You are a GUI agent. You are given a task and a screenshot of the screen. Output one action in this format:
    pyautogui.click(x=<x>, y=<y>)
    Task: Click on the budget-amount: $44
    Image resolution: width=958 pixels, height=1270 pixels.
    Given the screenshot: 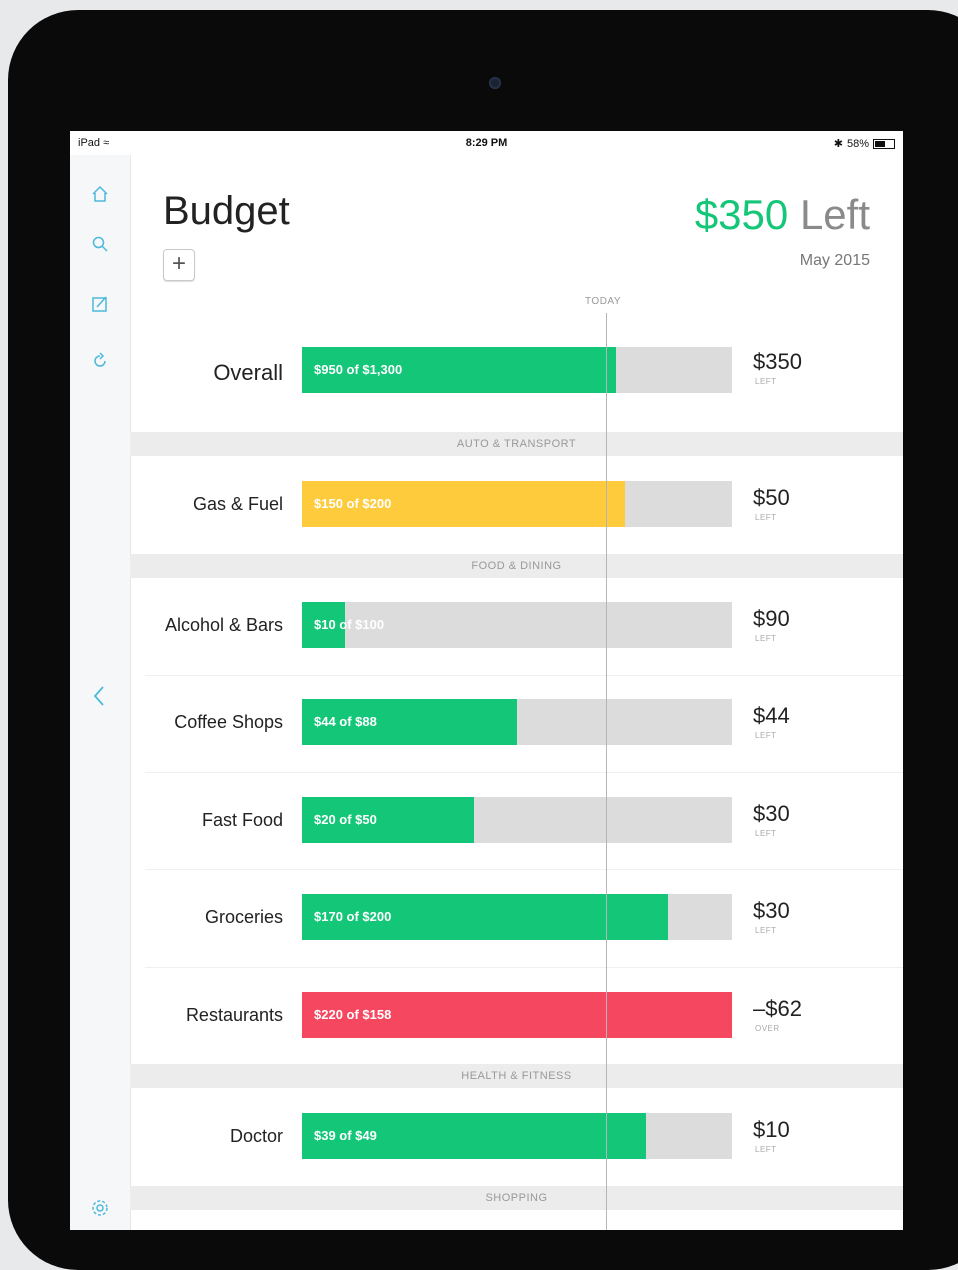 What is the action you would take?
    pyautogui.click(x=771, y=715)
    